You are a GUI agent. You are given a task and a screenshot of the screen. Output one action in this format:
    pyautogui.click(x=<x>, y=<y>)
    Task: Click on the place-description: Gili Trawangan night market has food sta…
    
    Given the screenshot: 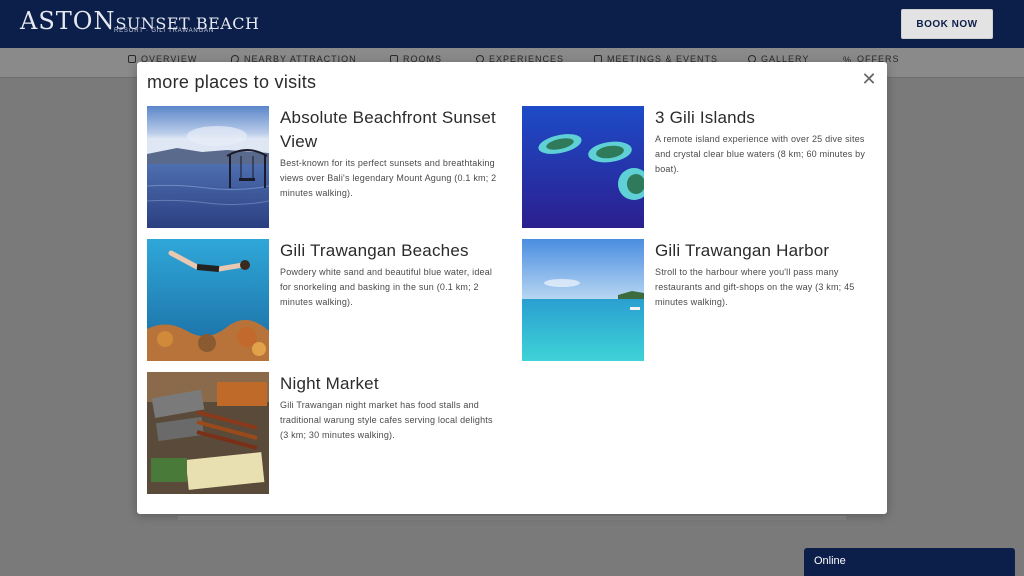 What is the action you would take?
    pyautogui.click(x=386, y=420)
    